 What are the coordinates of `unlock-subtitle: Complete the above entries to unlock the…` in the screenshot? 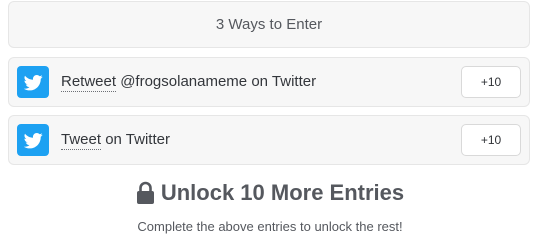 It's located at (270, 226).